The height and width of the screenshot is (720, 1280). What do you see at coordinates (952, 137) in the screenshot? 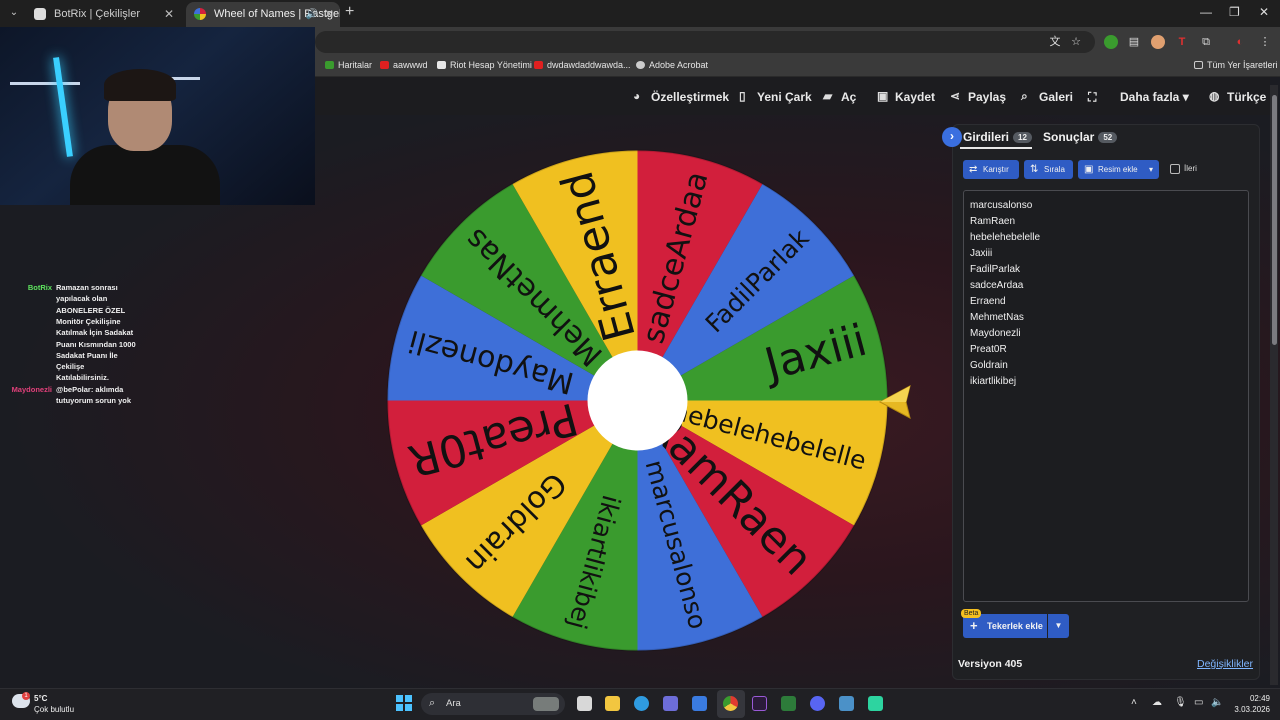
I see `collapse-panel-chevron-icon: ›` at bounding box center [952, 137].